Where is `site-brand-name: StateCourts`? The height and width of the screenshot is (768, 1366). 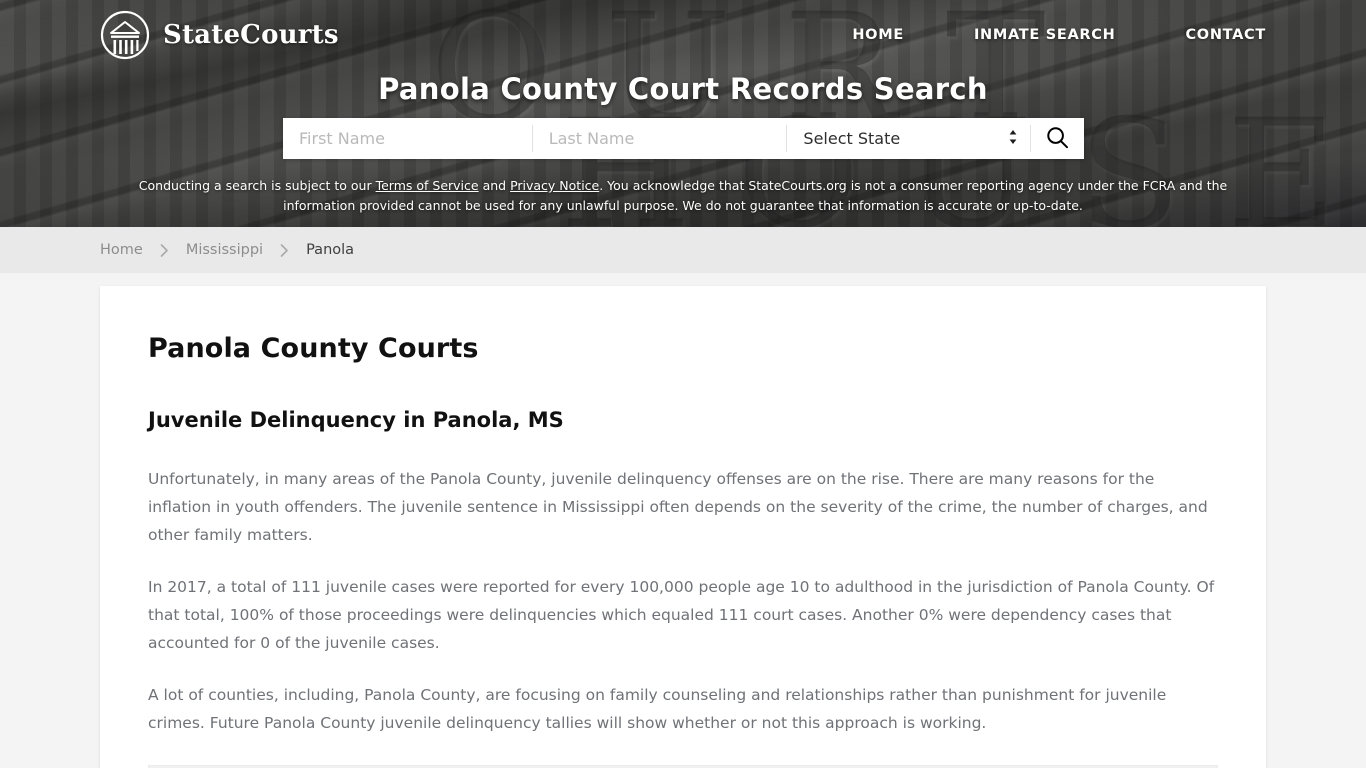 site-brand-name: StateCourts is located at coordinates (251, 35).